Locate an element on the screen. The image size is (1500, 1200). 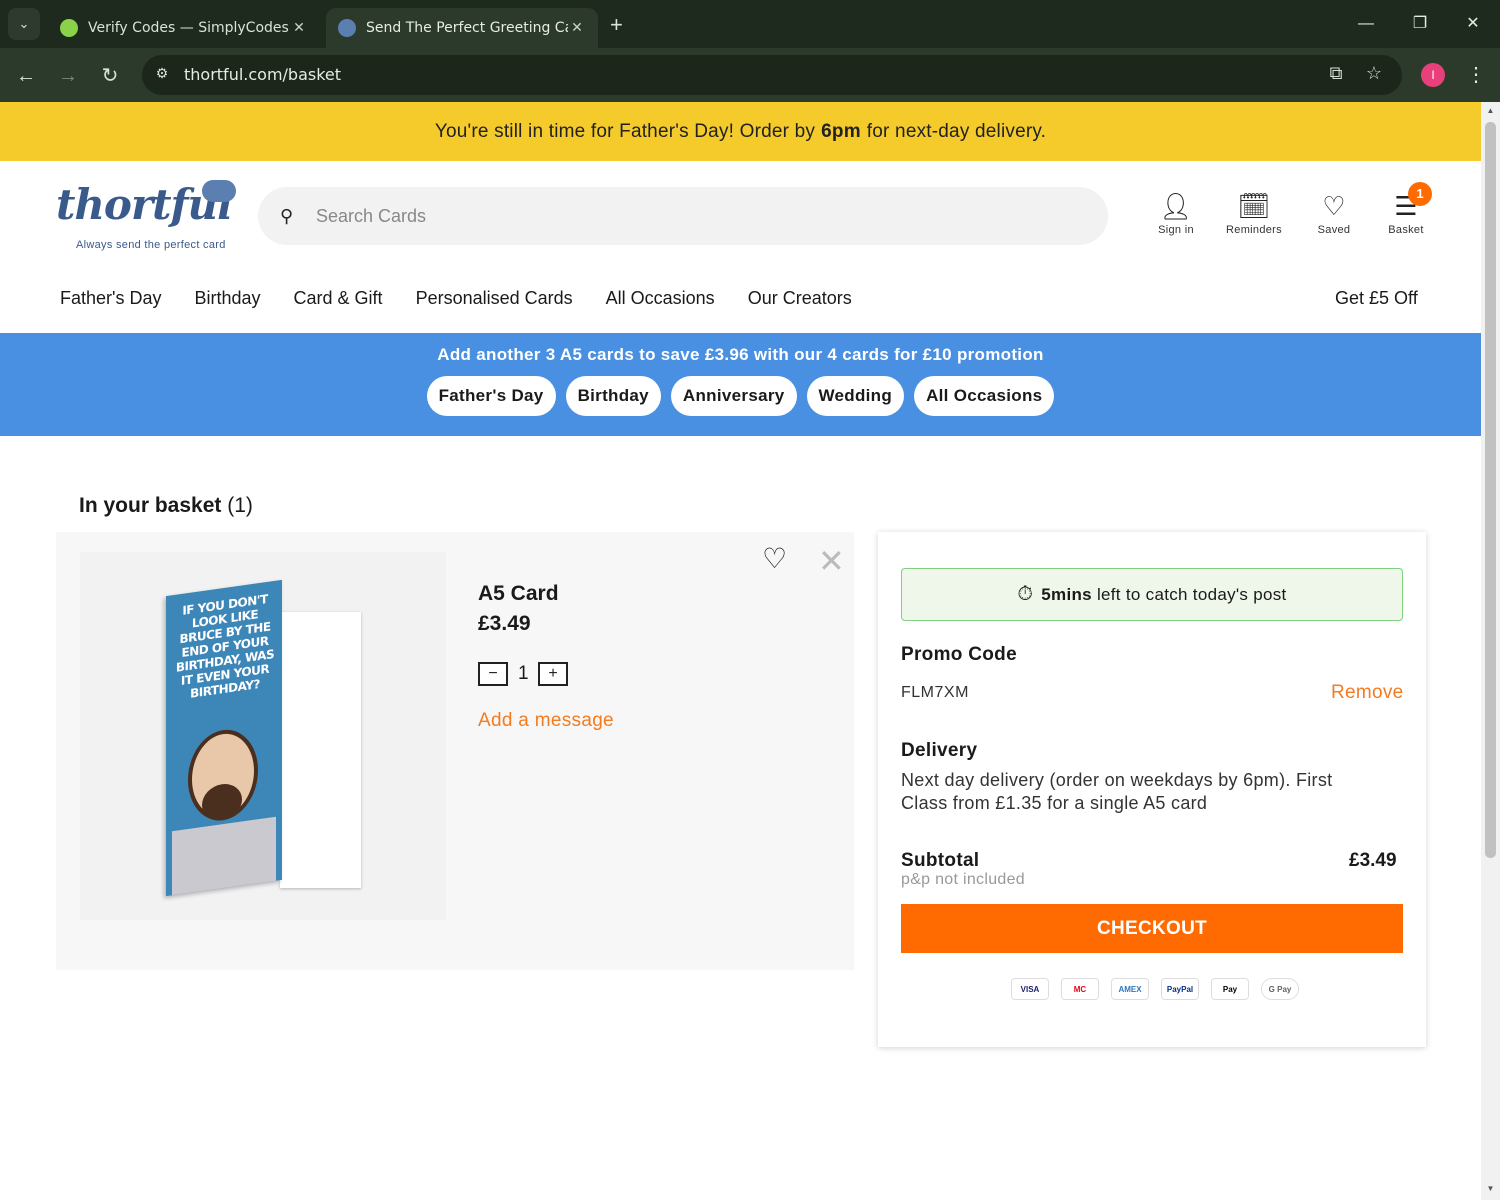
browser-menu-icon: ⋮ is located at coordinates (1476, 74).